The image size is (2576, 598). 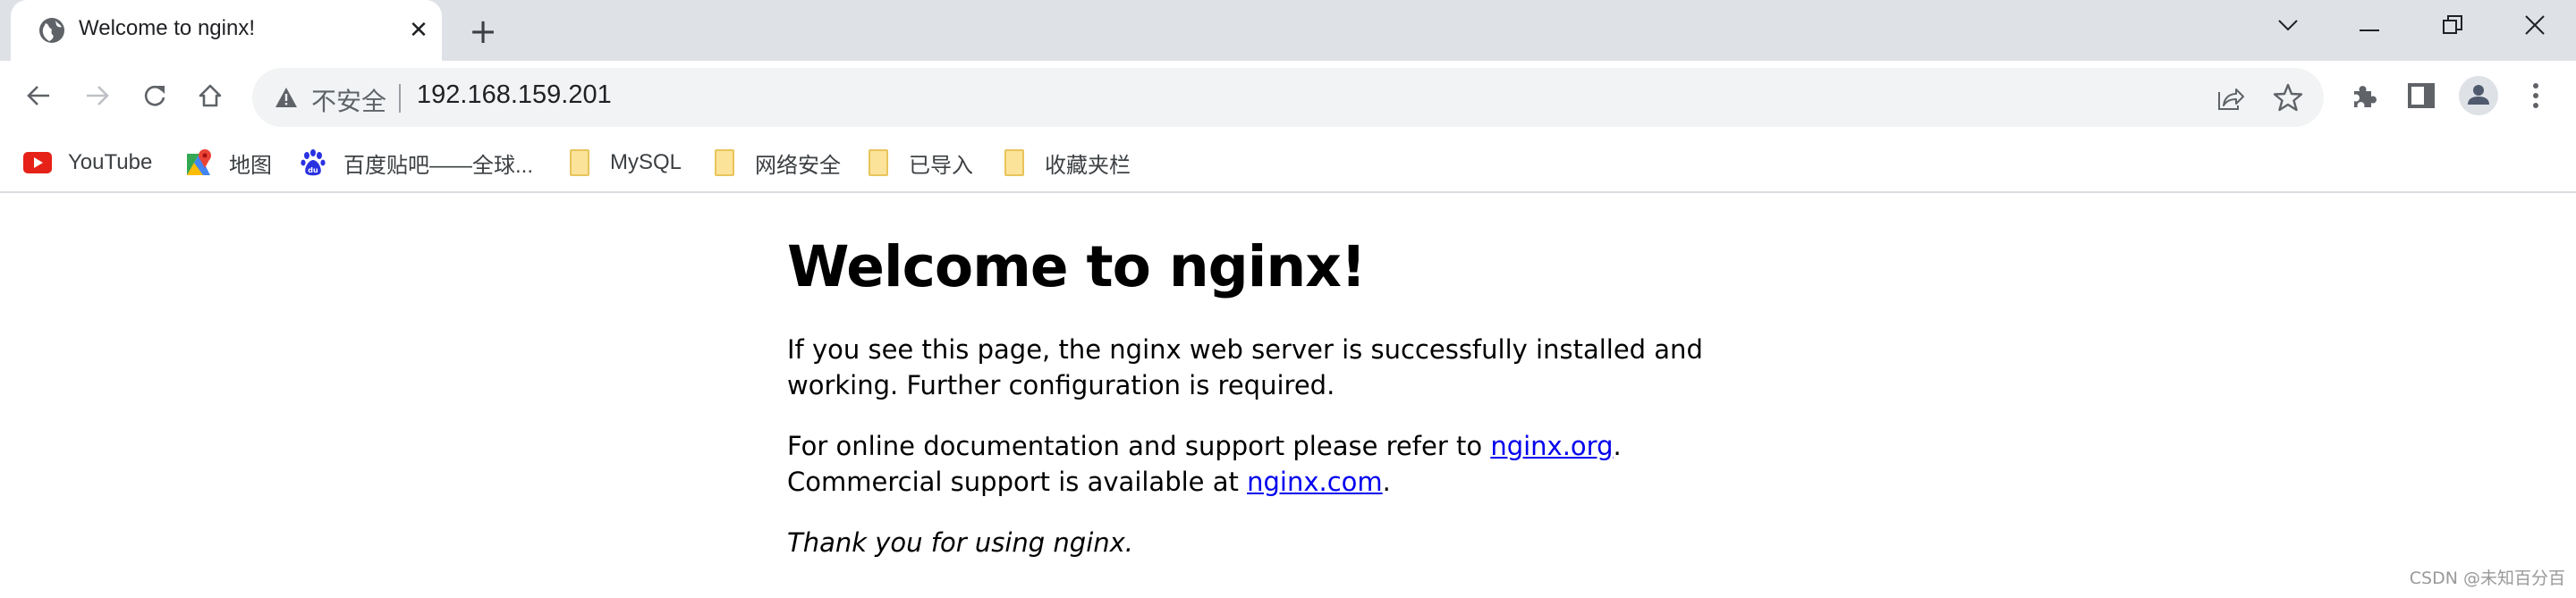 I want to click on reload-button, so click(x=154, y=98).